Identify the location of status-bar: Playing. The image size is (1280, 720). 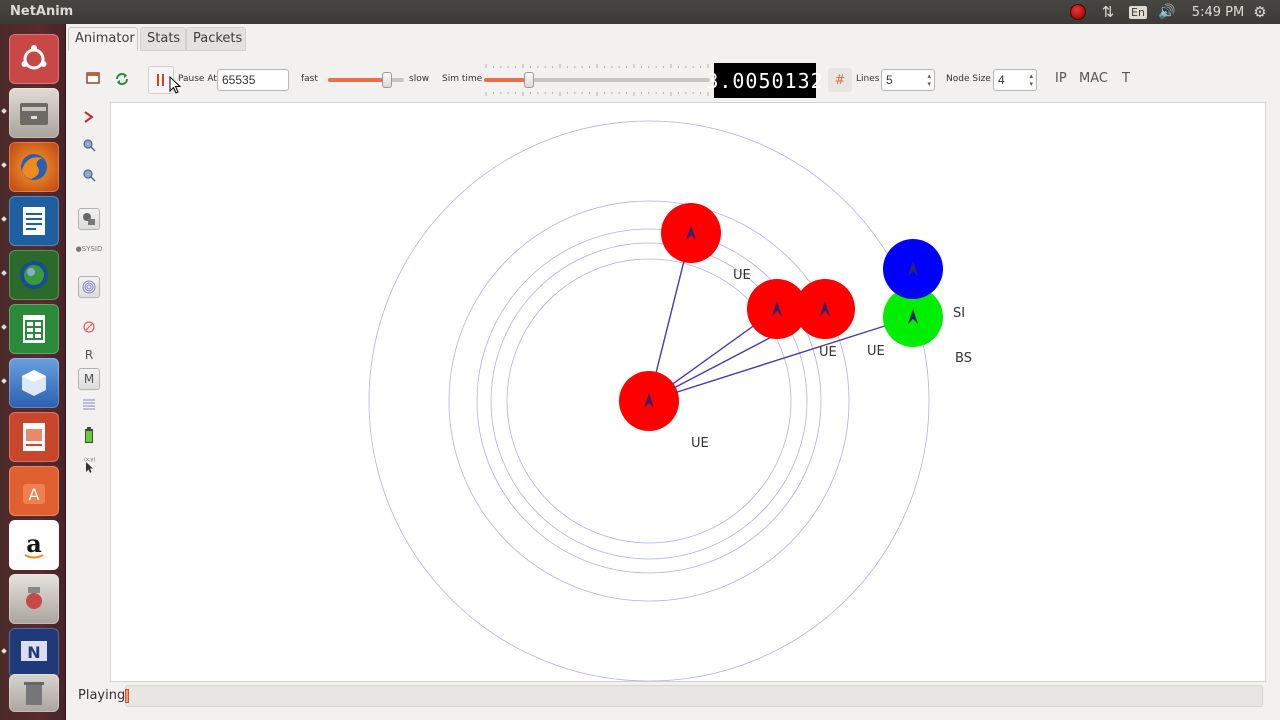
(673, 697).